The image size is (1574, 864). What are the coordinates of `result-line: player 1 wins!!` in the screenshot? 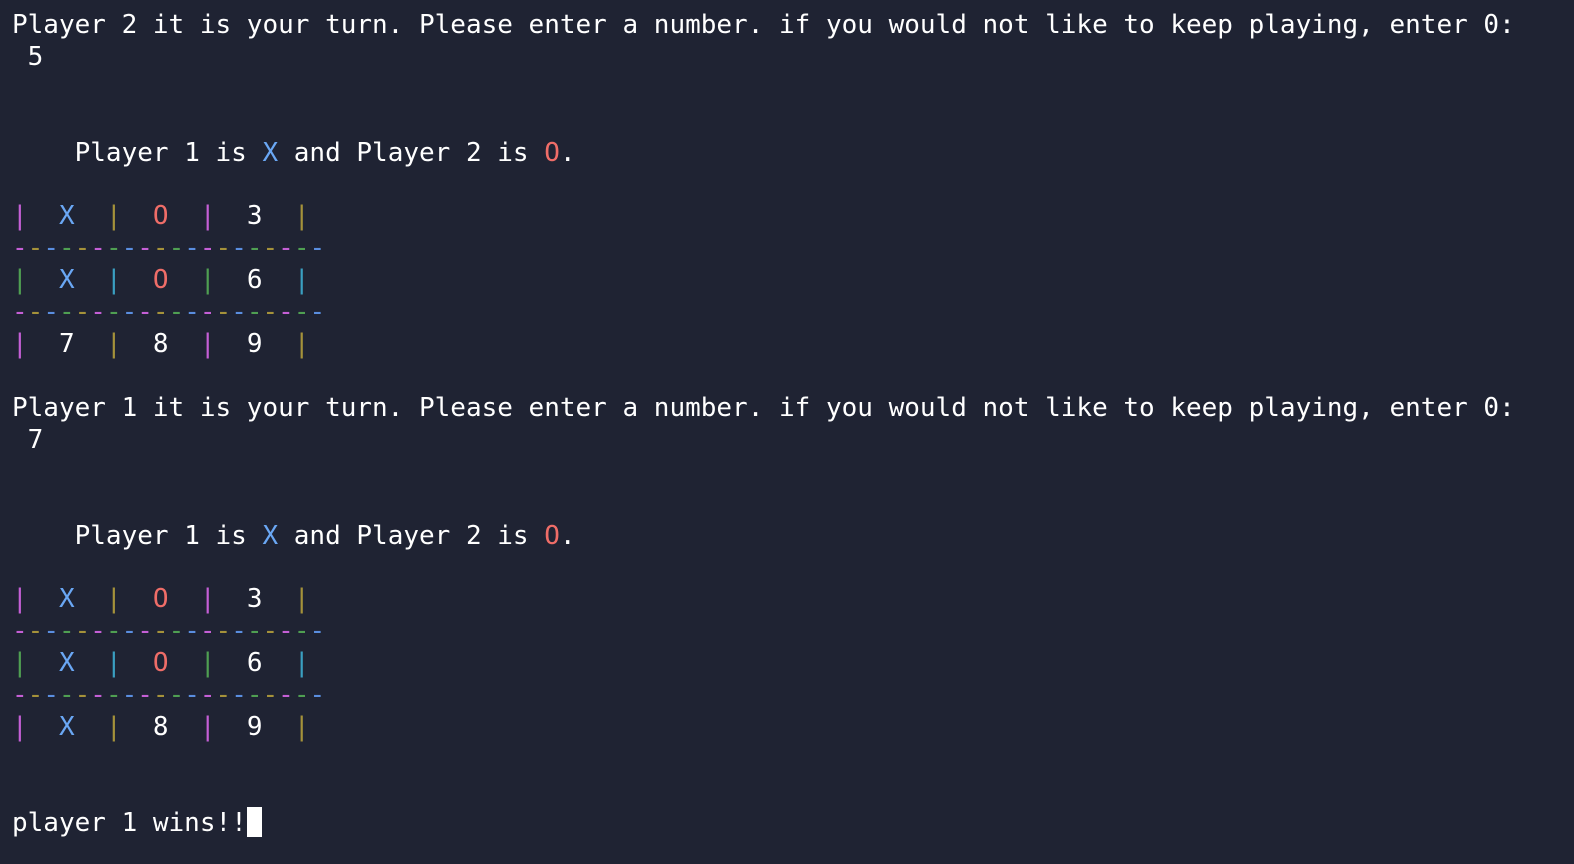 It's located at (137, 823).